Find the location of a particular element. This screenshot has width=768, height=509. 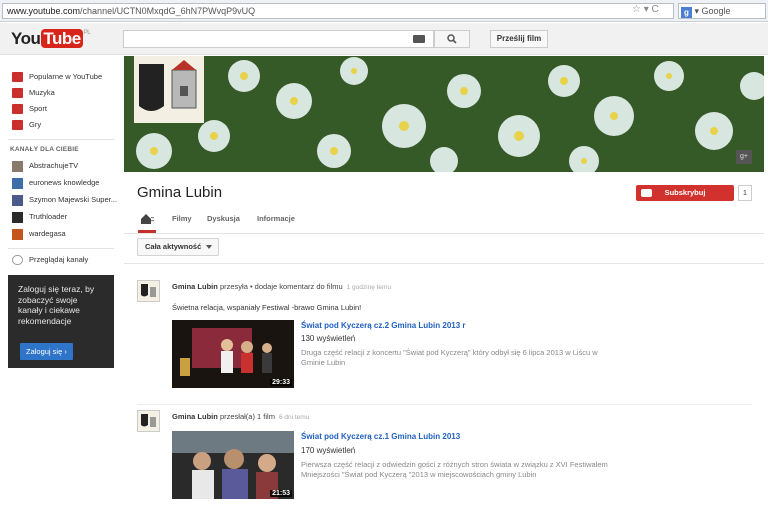

channel-label: AbstrachujeTV is located at coordinates (54, 165).